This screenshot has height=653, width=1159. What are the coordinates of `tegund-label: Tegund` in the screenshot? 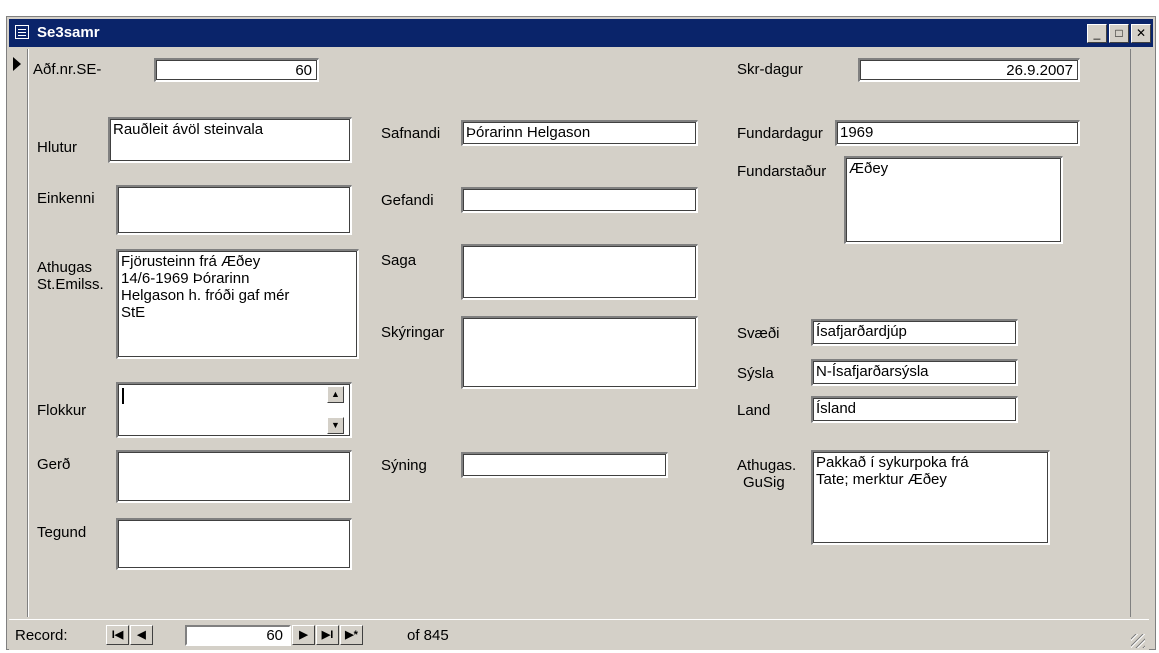 It's located at (62, 532).